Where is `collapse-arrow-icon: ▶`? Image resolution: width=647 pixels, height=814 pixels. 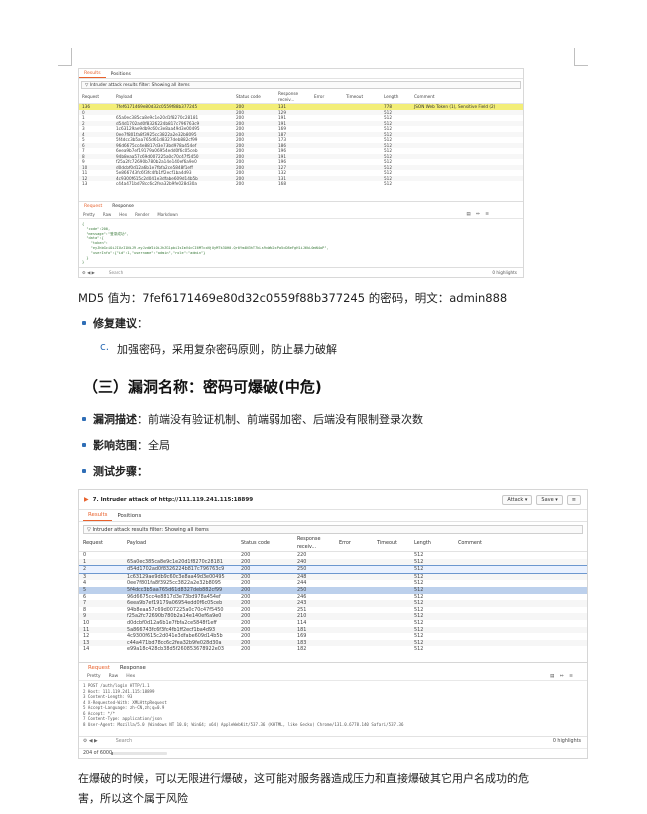
collapse-arrow-icon: ▶ is located at coordinates (86, 499).